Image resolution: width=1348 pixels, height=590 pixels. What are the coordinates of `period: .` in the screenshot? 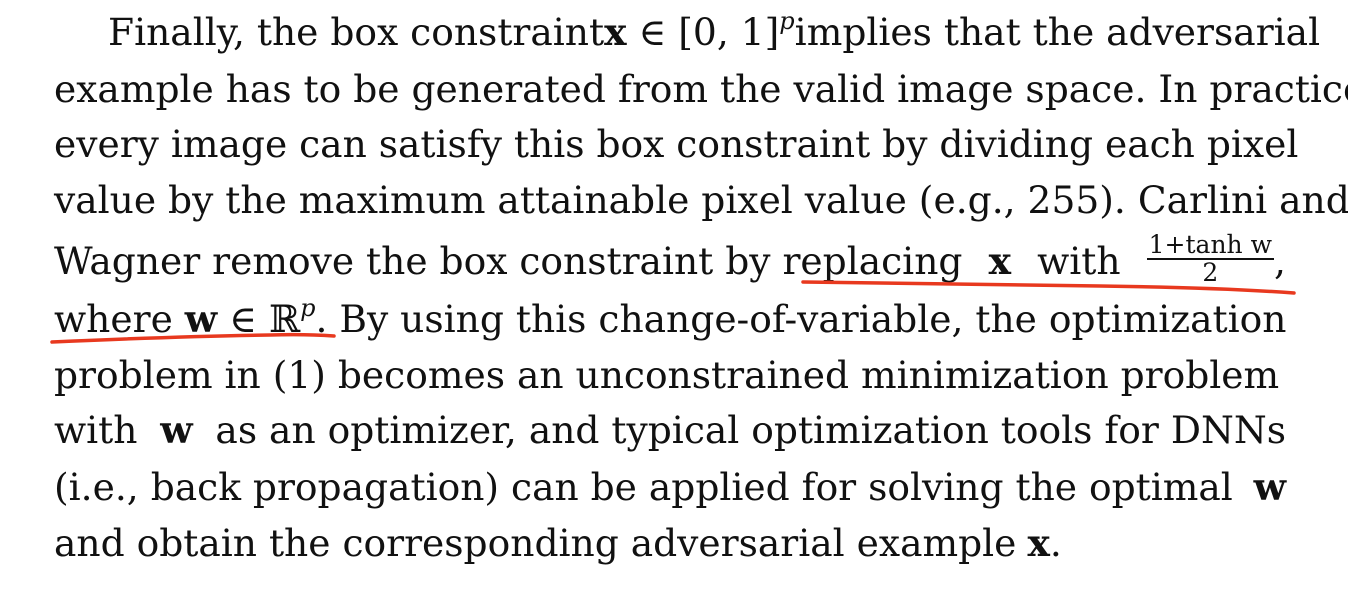 It's located at (1055, 543).